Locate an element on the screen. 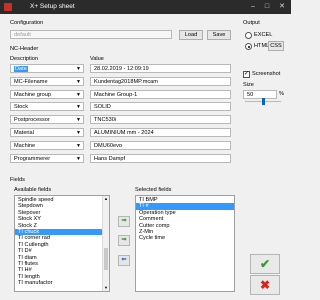 The height and width of the screenshot is (300, 320). size-slider-thumb is located at coordinates (263, 101).